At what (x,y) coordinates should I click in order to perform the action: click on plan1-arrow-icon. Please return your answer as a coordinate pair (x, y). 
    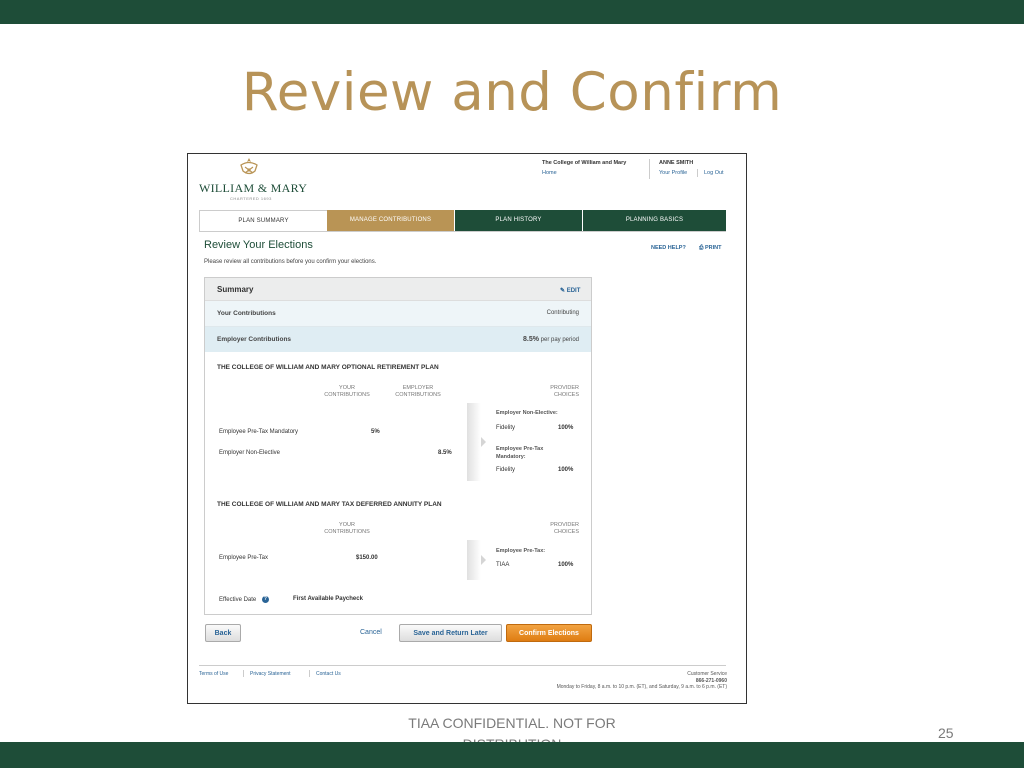
    Looking at the image, I should click on (483, 442).